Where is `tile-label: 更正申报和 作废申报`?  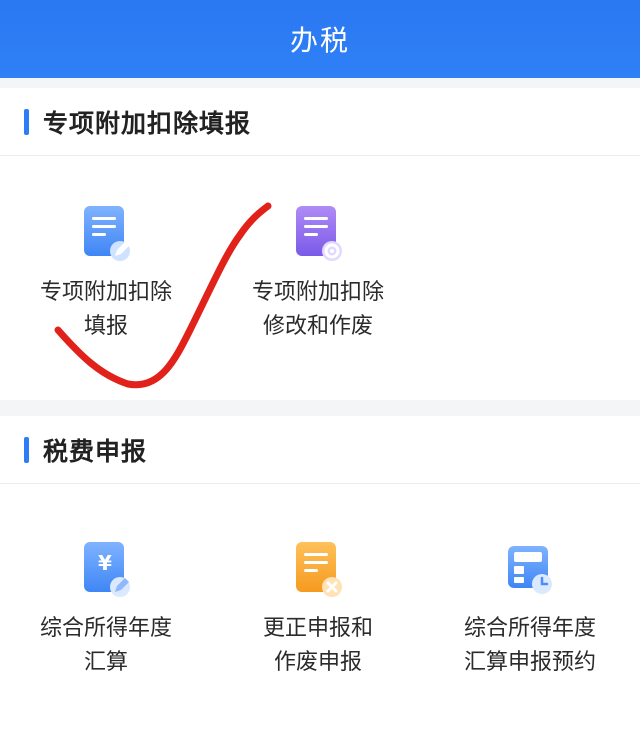 tile-label: 更正申报和 作废申报 is located at coordinates (317, 645).